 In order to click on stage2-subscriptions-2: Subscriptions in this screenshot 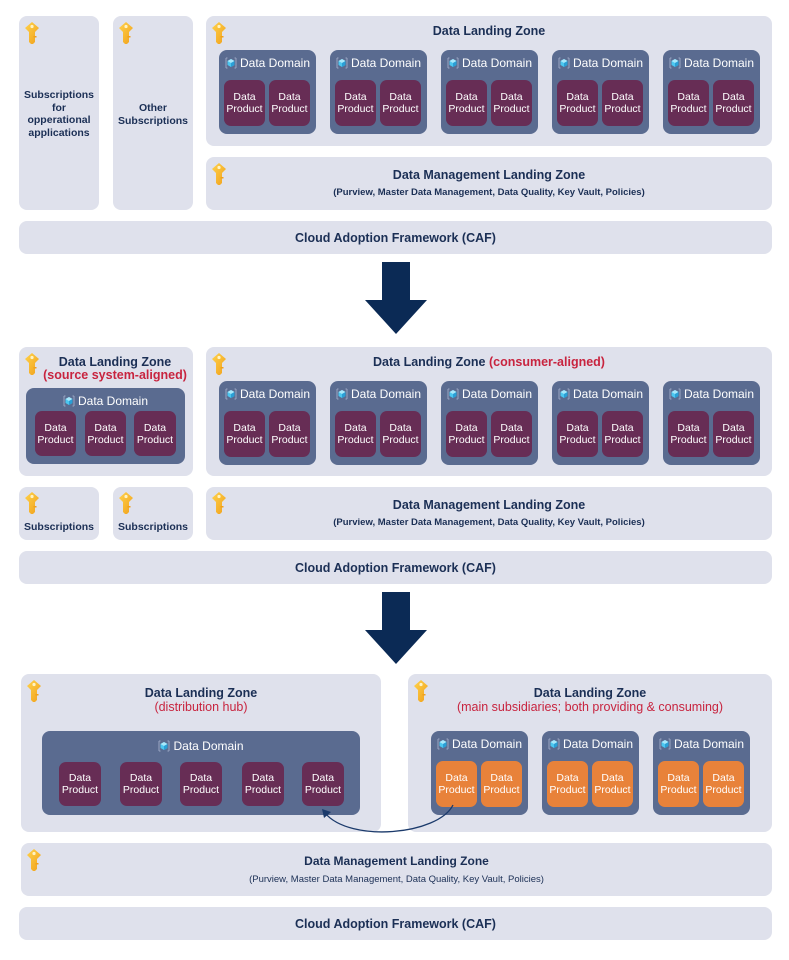, I will do `click(153, 513)`.